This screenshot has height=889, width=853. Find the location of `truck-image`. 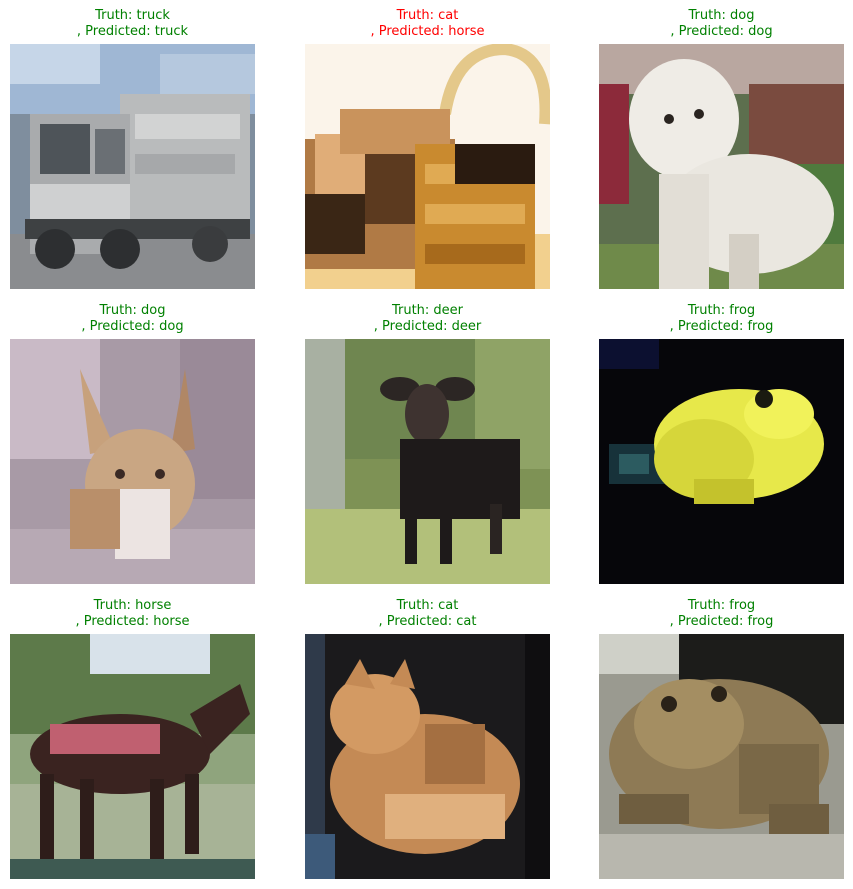

truck-image is located at coordinates (132, 166).